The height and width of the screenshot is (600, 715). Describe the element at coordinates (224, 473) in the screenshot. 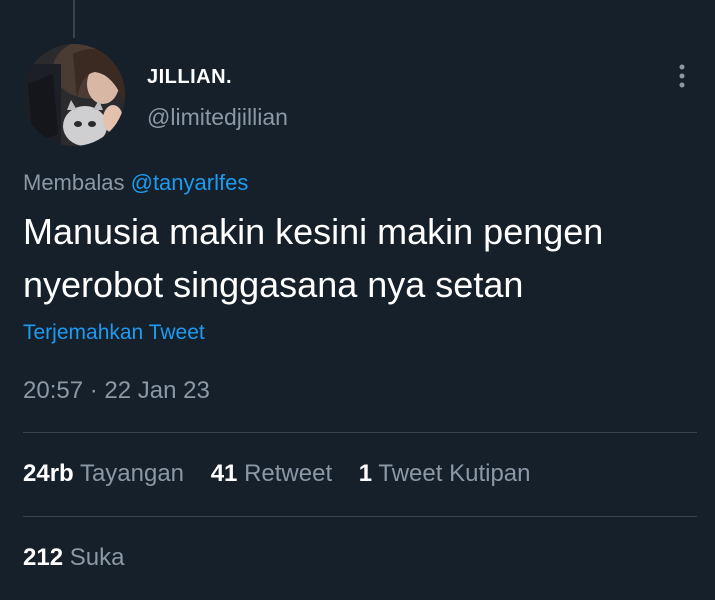

I see `retweets-count: 41` at that location.